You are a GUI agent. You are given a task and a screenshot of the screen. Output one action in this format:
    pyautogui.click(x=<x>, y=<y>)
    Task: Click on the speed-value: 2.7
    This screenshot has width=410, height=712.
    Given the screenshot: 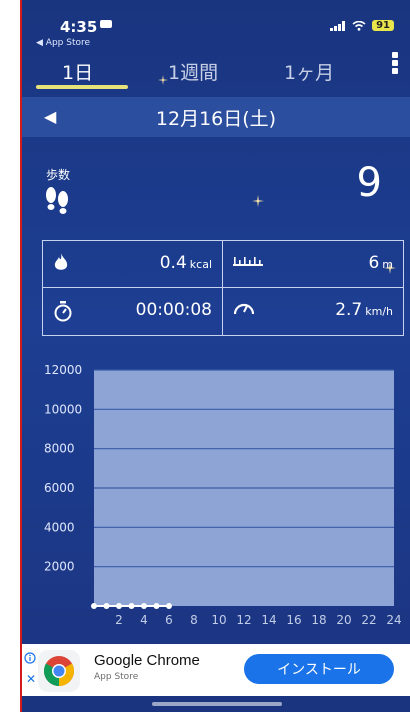 What is the action you would take?
    pyautogui.click(x=349, y=310)
    